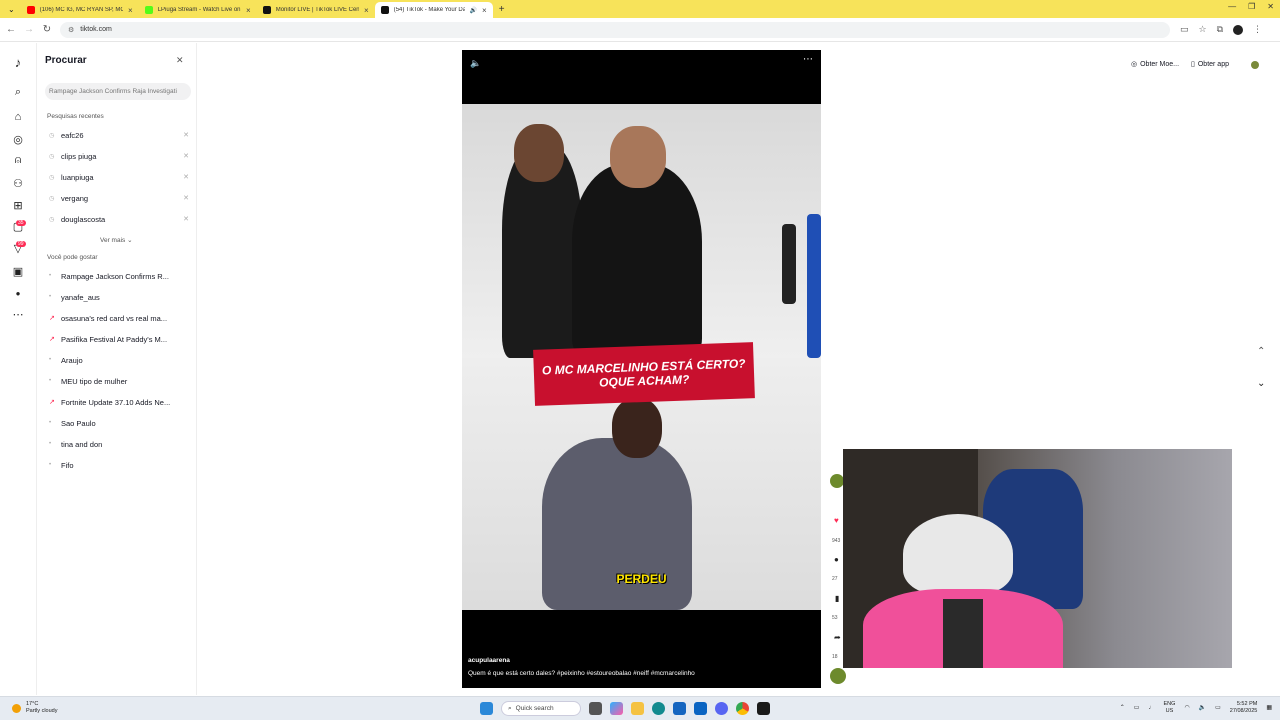 Image resolution: width=1280 pixels, height=720 pixels. What do you see at coordinates (119, 381) in the screenshot?
I see `suggestion-item: • MEU tipo de mulher` at bounding box center [119, 381].